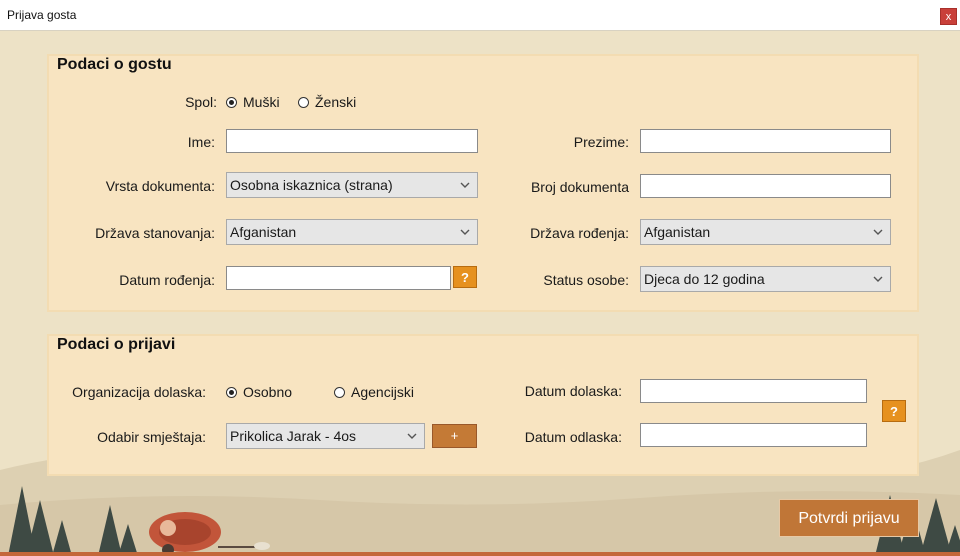  Describe the element at coordinates (383, 392) in the screenshot. I see `organizacija-option-agencijski-label: Agencijski` at that location.